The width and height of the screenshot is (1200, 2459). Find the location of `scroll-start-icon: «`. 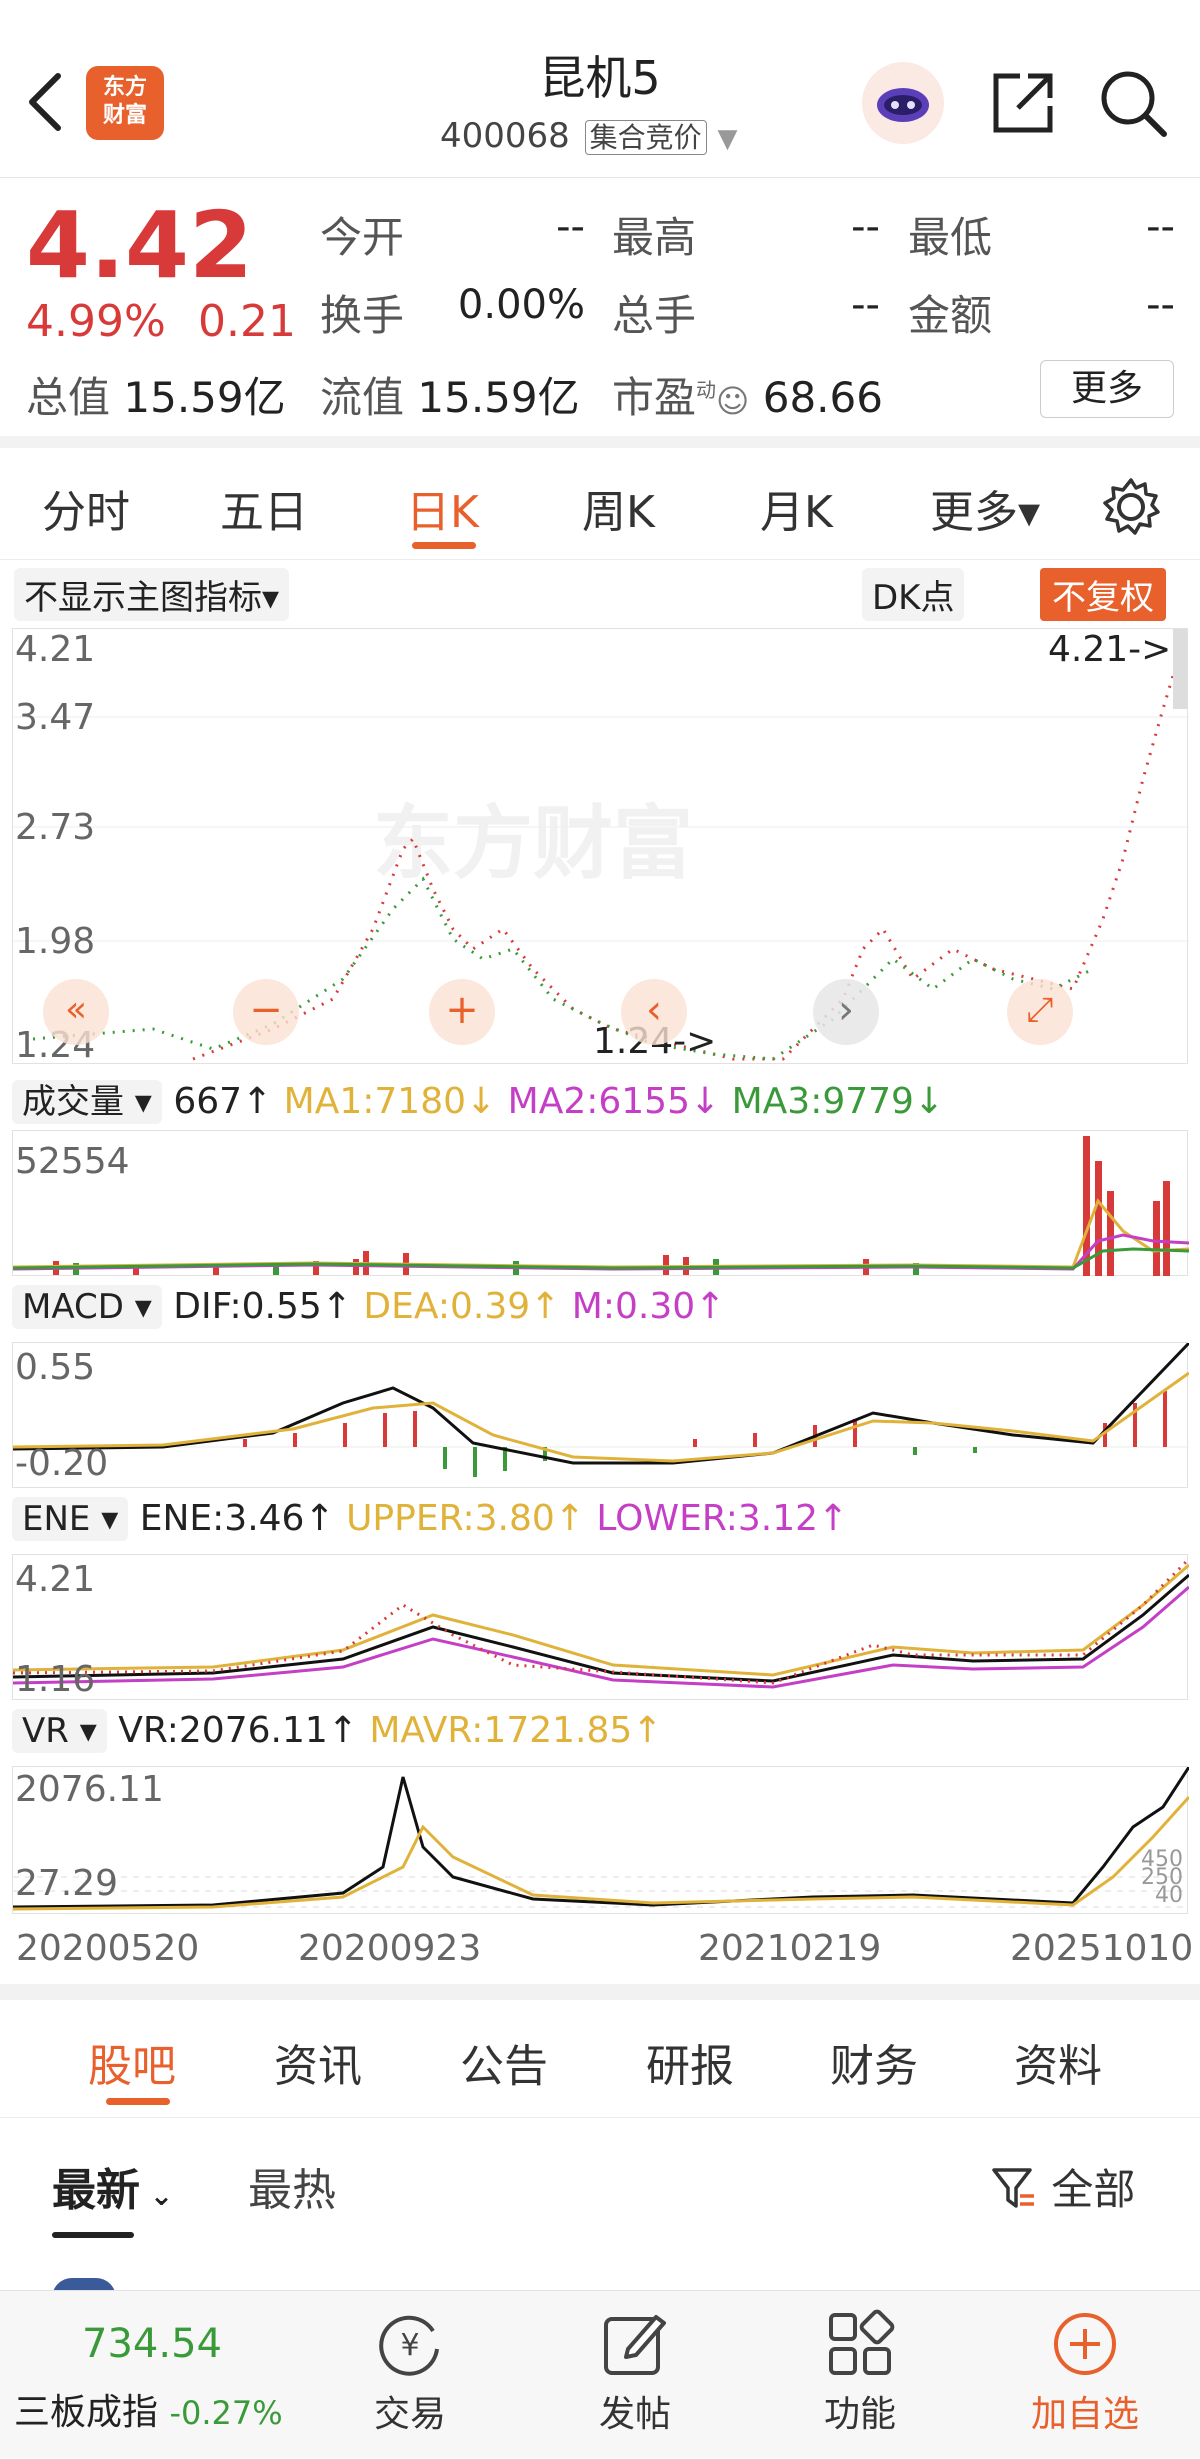

scroll-start-icon: « is located at coordinates (76, 1012).